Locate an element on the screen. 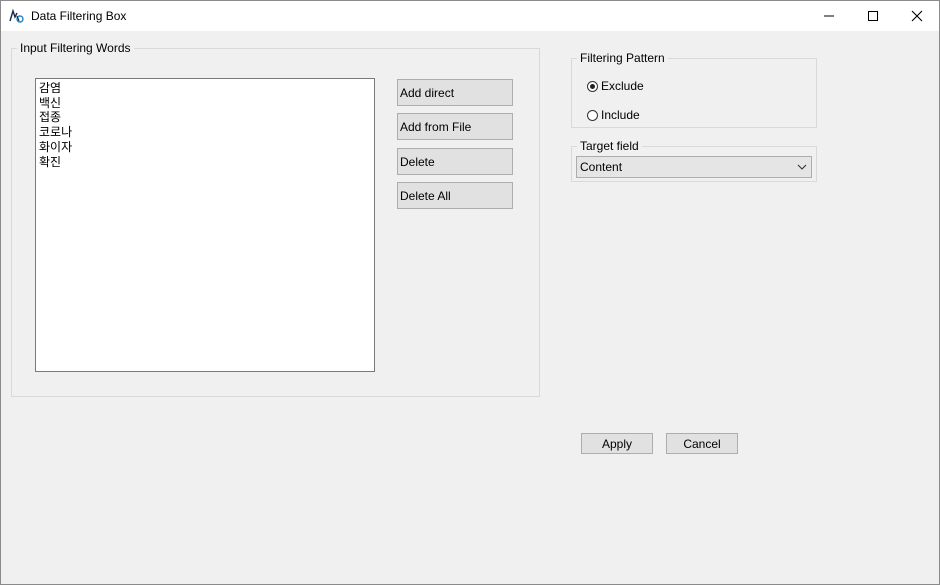 The height and width of the screenshot is (585, 940). delete-button: Delete is located at coordinates (455, 161).